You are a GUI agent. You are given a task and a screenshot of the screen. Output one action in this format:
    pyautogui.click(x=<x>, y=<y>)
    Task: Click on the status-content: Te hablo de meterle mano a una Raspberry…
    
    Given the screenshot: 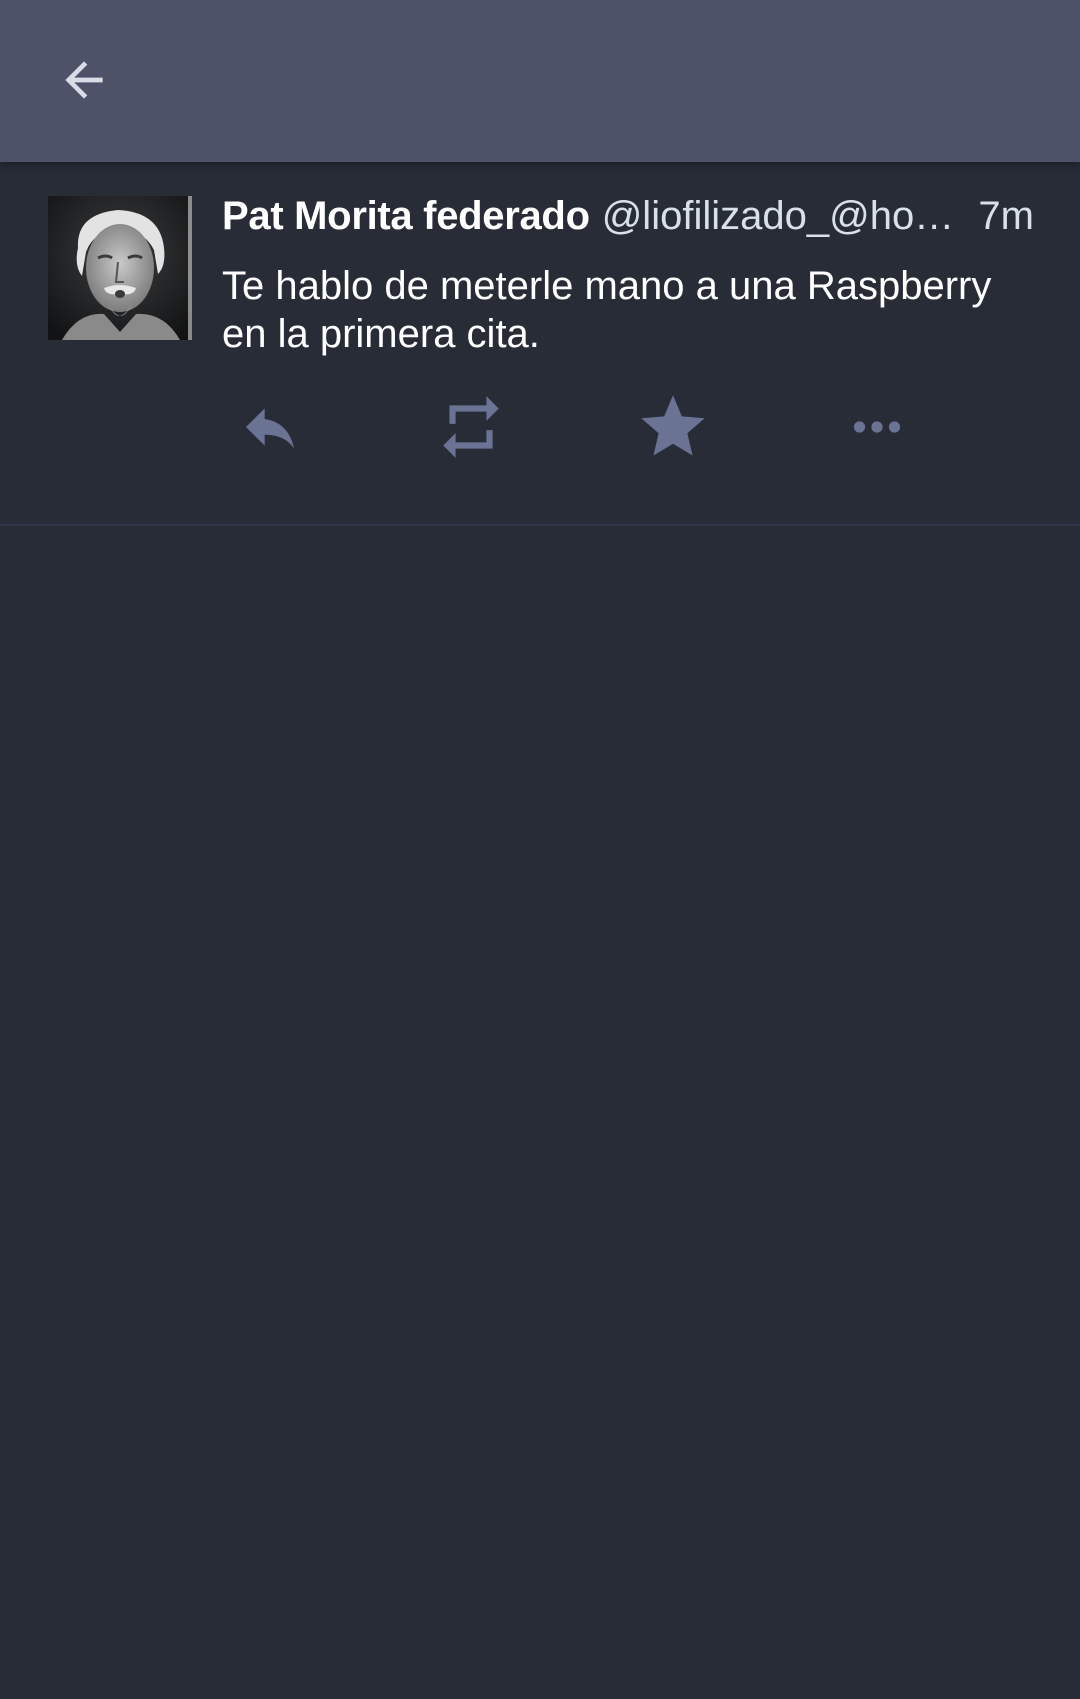 What is the action you would take?
    pyautogui.click(x=607, y=310)
    